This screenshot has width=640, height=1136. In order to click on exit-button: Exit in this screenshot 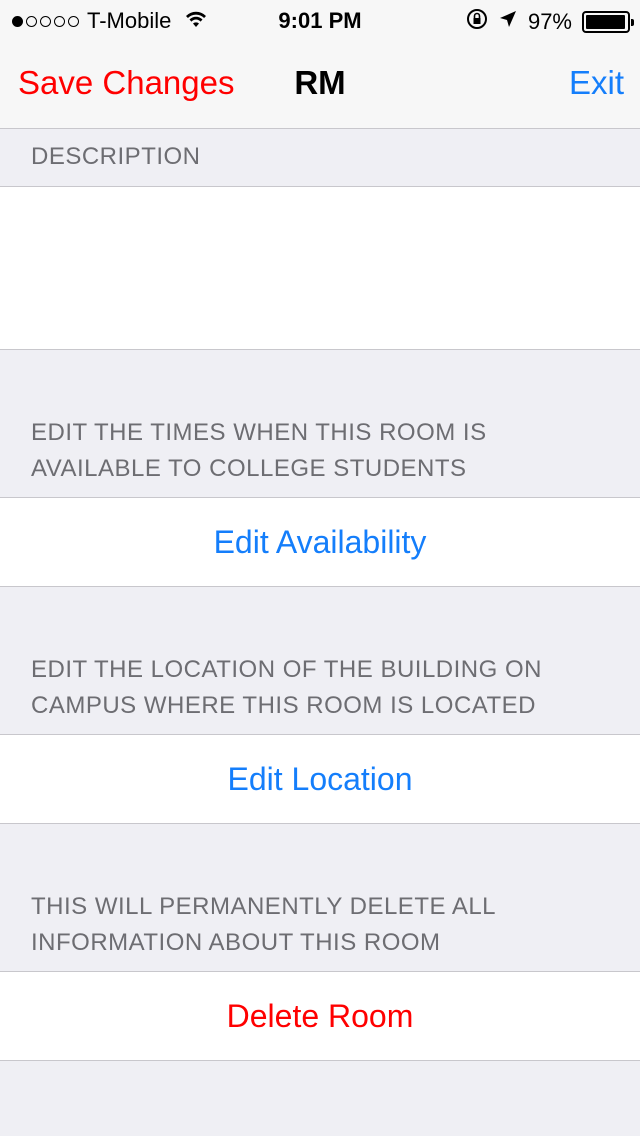, I will do `click(596, 83)`.